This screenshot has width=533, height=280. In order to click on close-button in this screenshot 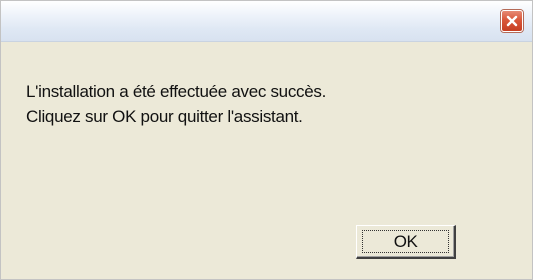, I will do `click(512, 21)`.